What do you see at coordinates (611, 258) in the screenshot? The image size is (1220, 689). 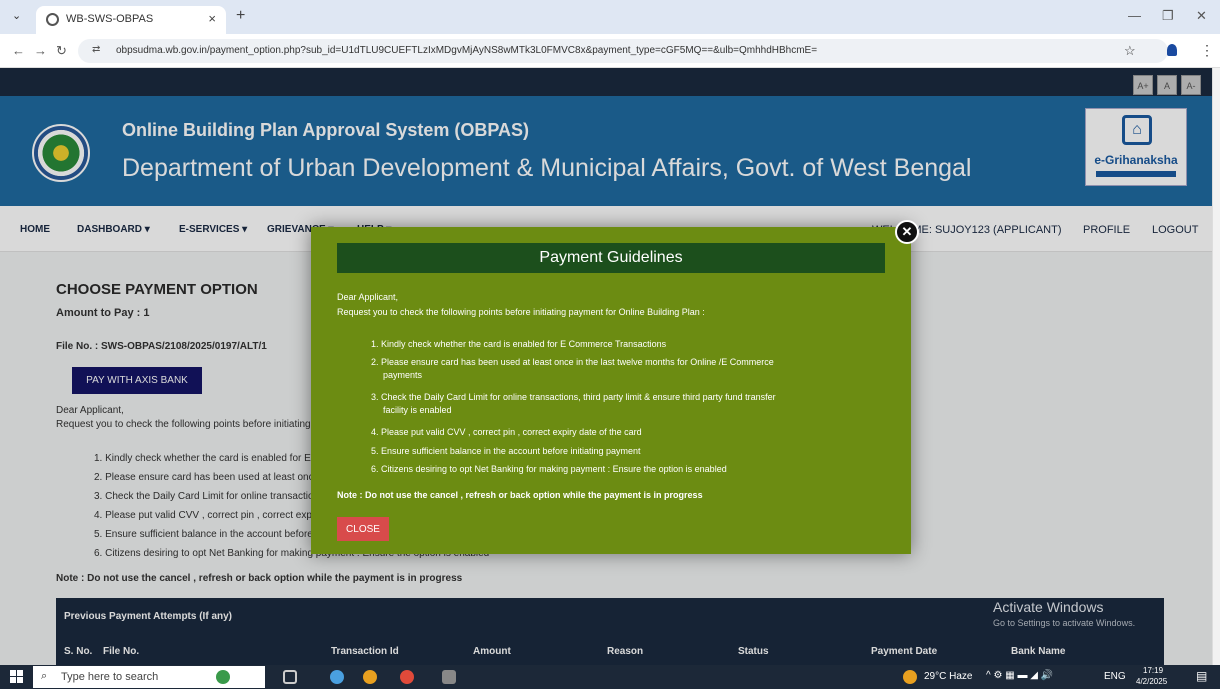 I see `modal-title: Payment Guidelines` at bounding box center [611, 258].